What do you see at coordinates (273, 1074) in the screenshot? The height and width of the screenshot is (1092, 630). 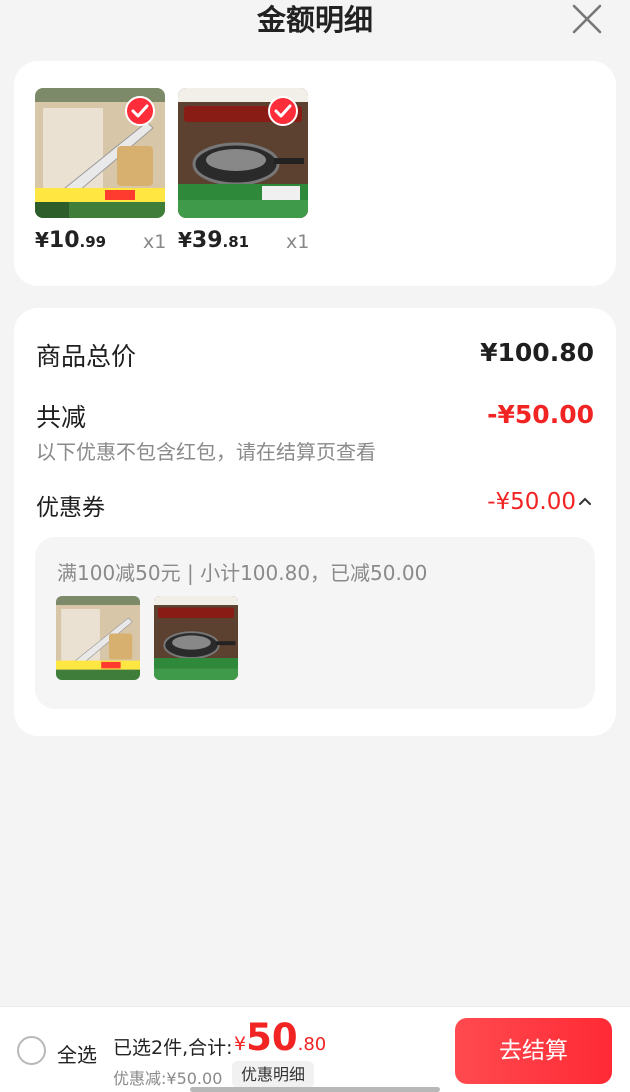 I see `discount-detail-button: 优惠明细` at bounding box center [273, 1074].